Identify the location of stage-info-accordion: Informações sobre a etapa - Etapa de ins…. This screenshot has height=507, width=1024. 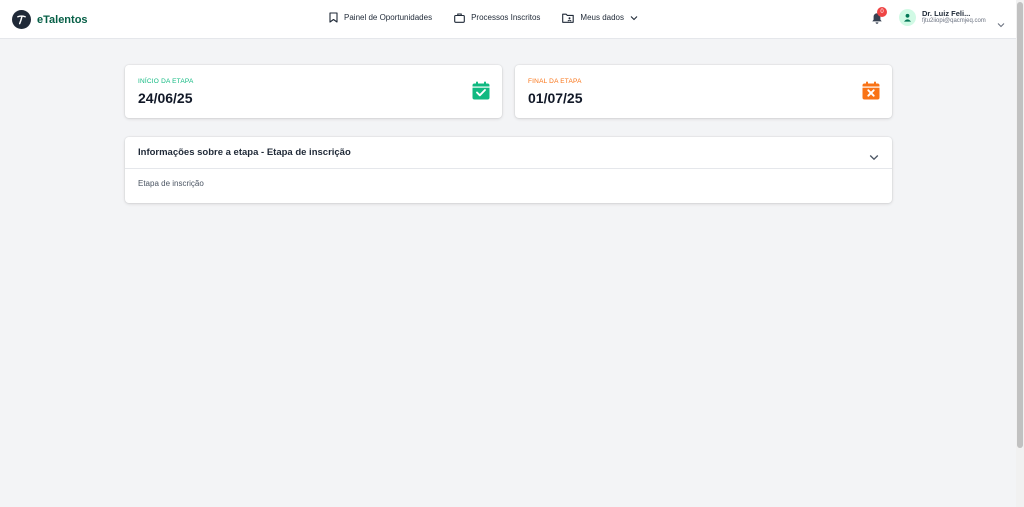
(508, 170).